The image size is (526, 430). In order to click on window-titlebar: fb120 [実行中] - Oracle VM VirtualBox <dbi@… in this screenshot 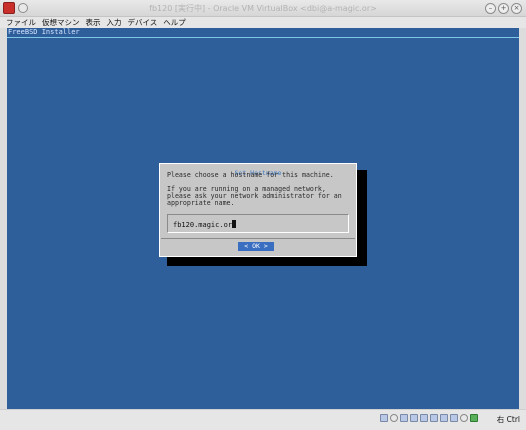, I will do `click(263, 8)`.